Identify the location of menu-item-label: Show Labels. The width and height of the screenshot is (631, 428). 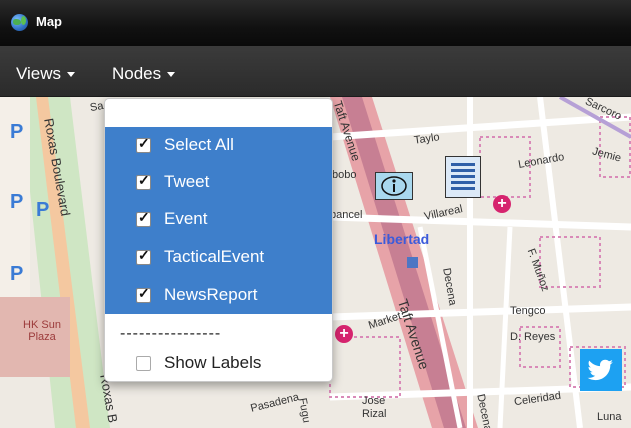
(213, 362).